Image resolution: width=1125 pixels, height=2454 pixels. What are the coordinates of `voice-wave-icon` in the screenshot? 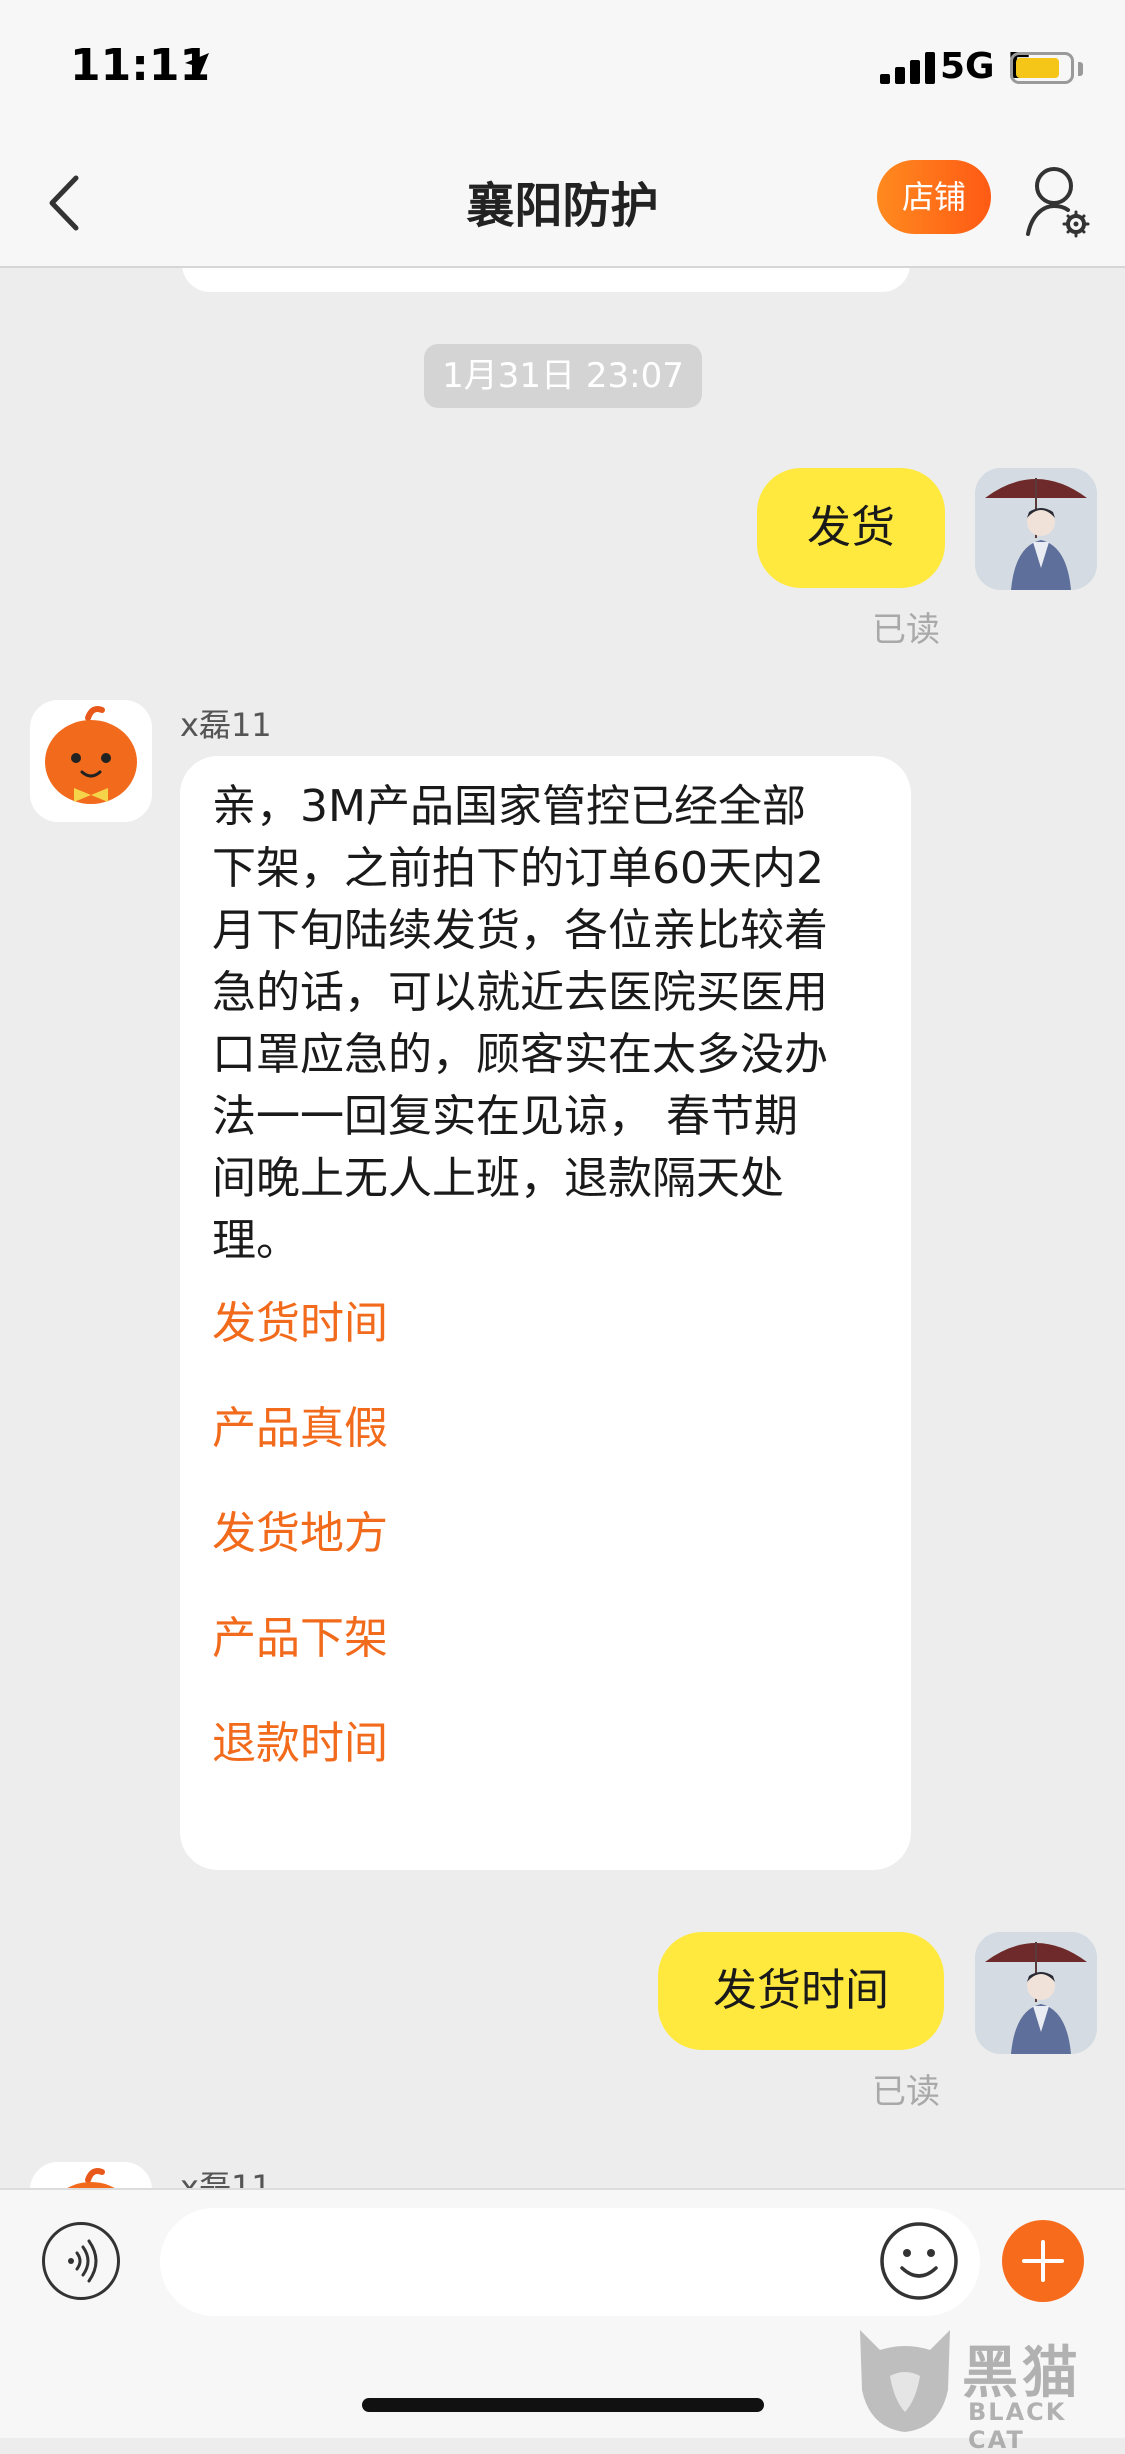 It's located at (83, 2261).